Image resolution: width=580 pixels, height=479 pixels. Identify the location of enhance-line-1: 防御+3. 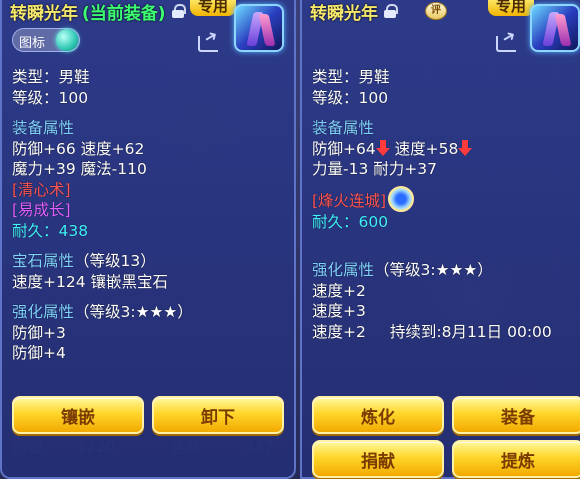
(39, 332).